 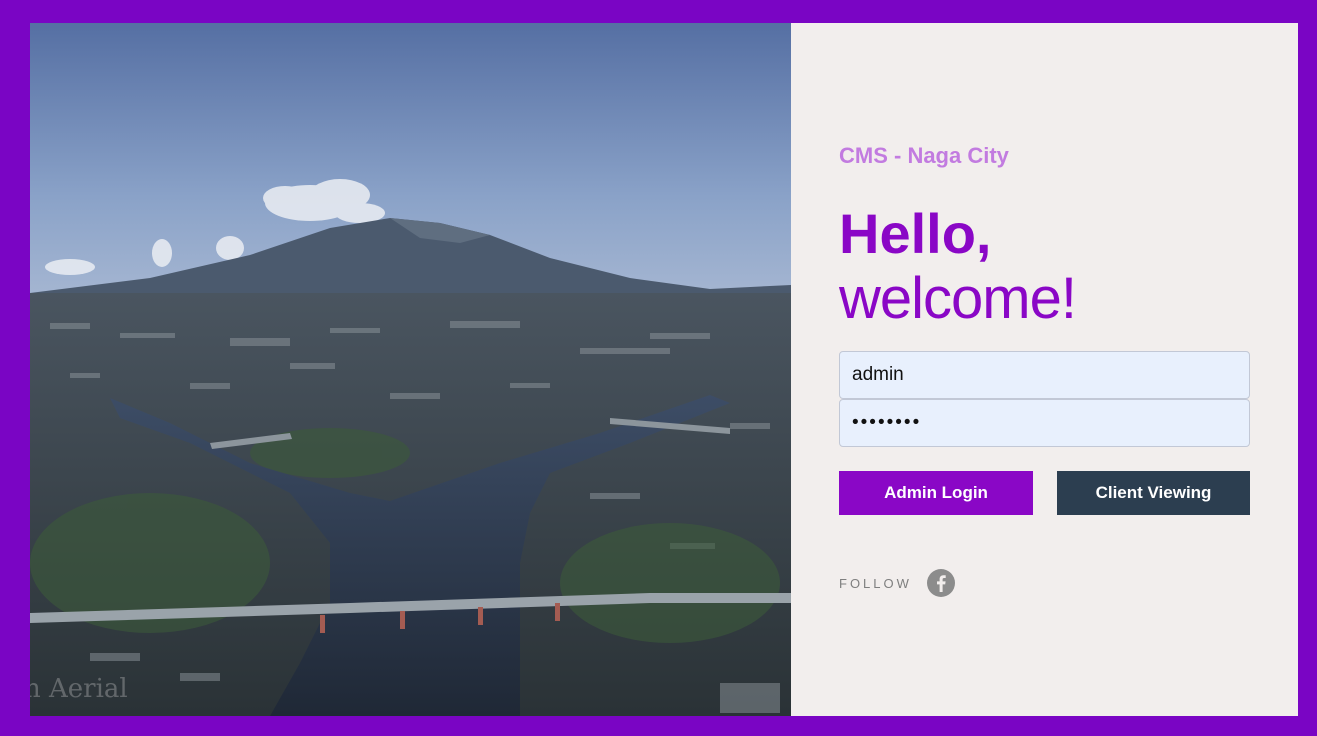 What do you see at coordinates (1153, 493) in the screenshot?
I see `client-viewing-button: Client Viewing` at bounding box center [1153, 493].